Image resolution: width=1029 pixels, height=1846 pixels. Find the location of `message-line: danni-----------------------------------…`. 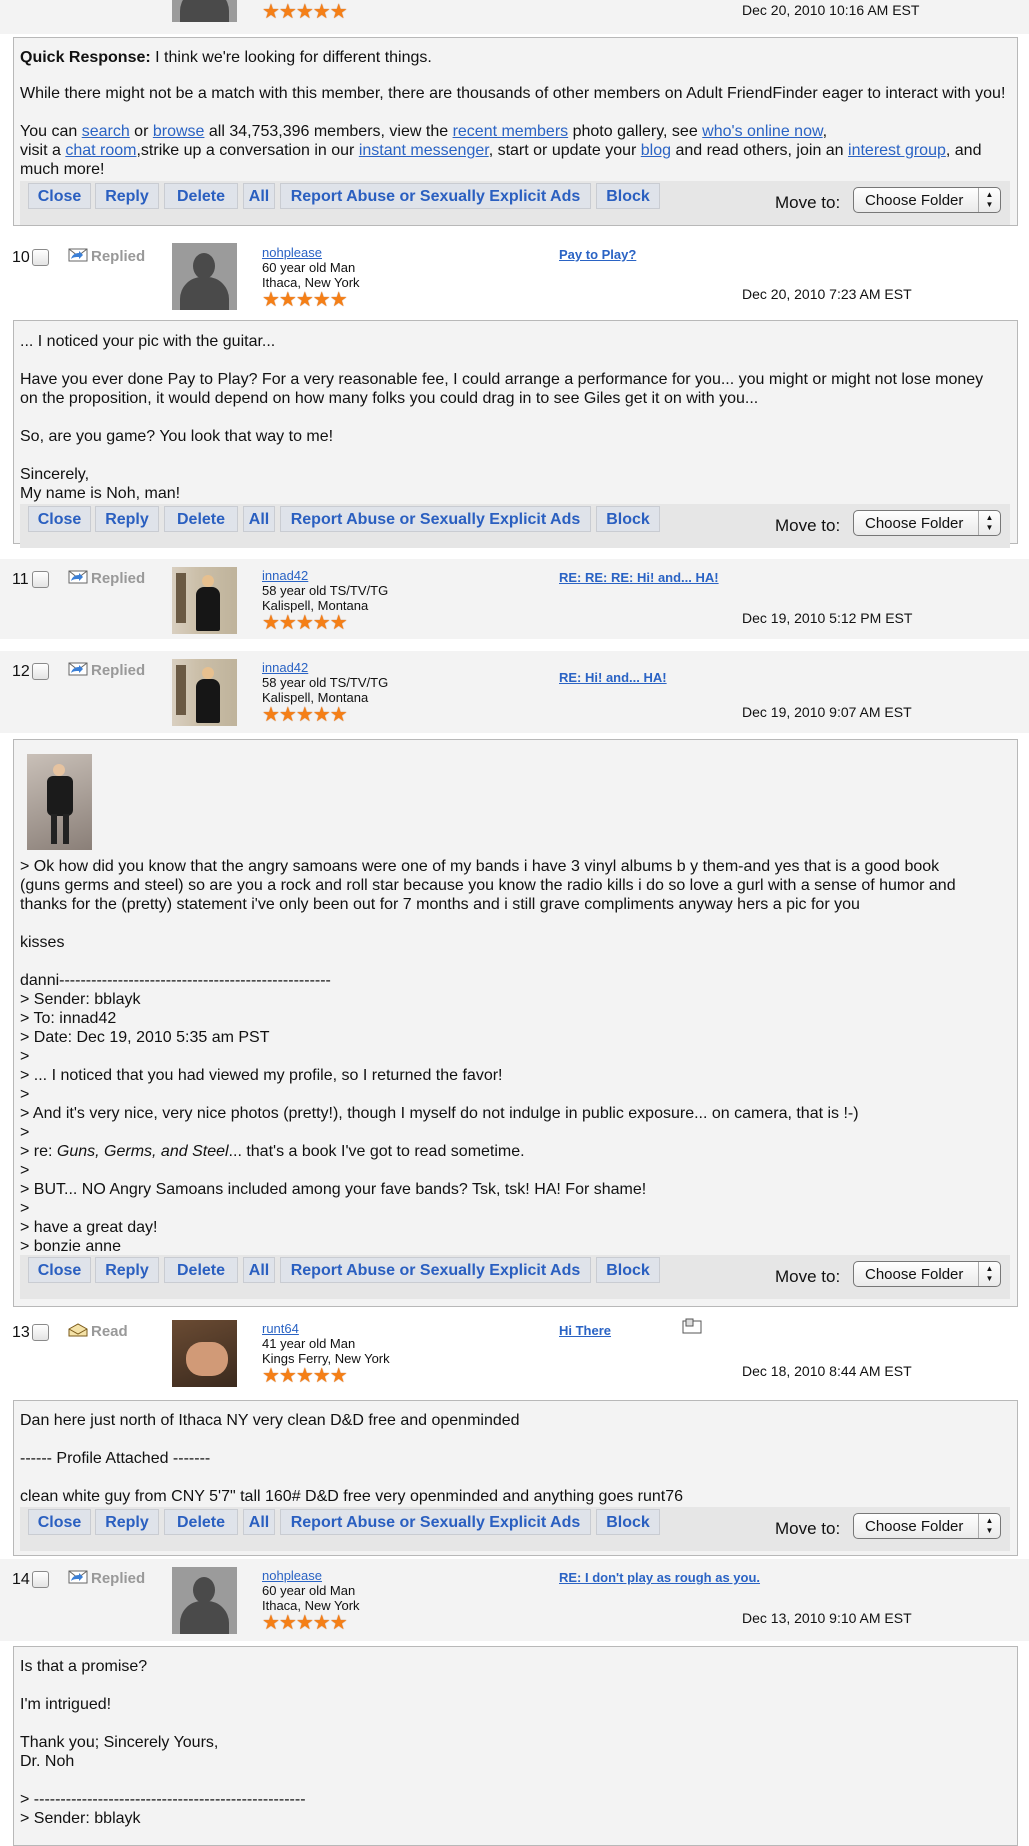

message-line: danni-----------------------------------… is located at coordinates (175, 980).